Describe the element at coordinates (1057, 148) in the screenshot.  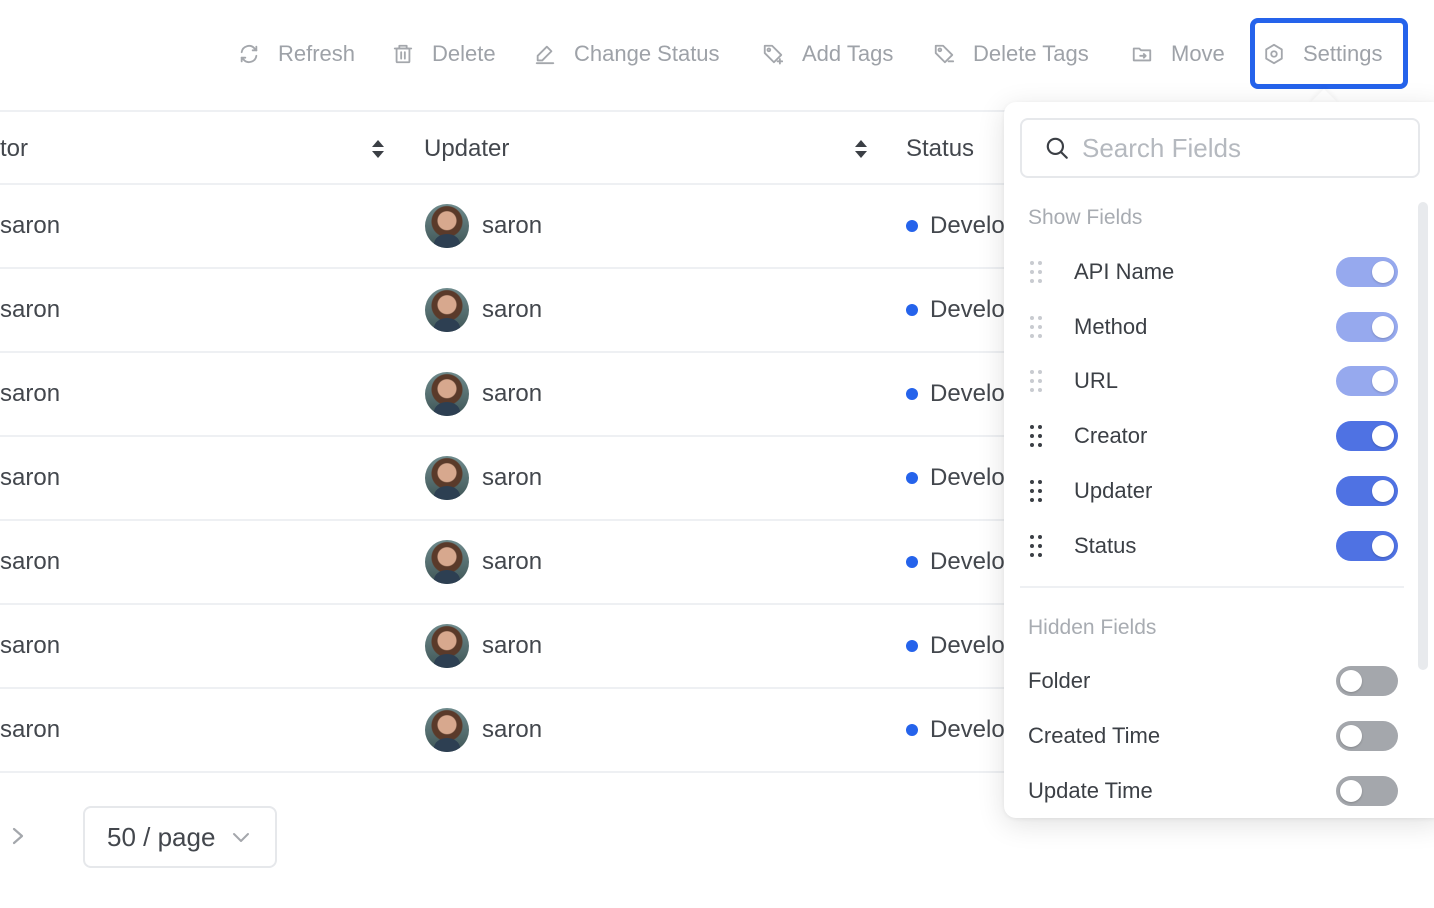
I see `search-icon` at that location.